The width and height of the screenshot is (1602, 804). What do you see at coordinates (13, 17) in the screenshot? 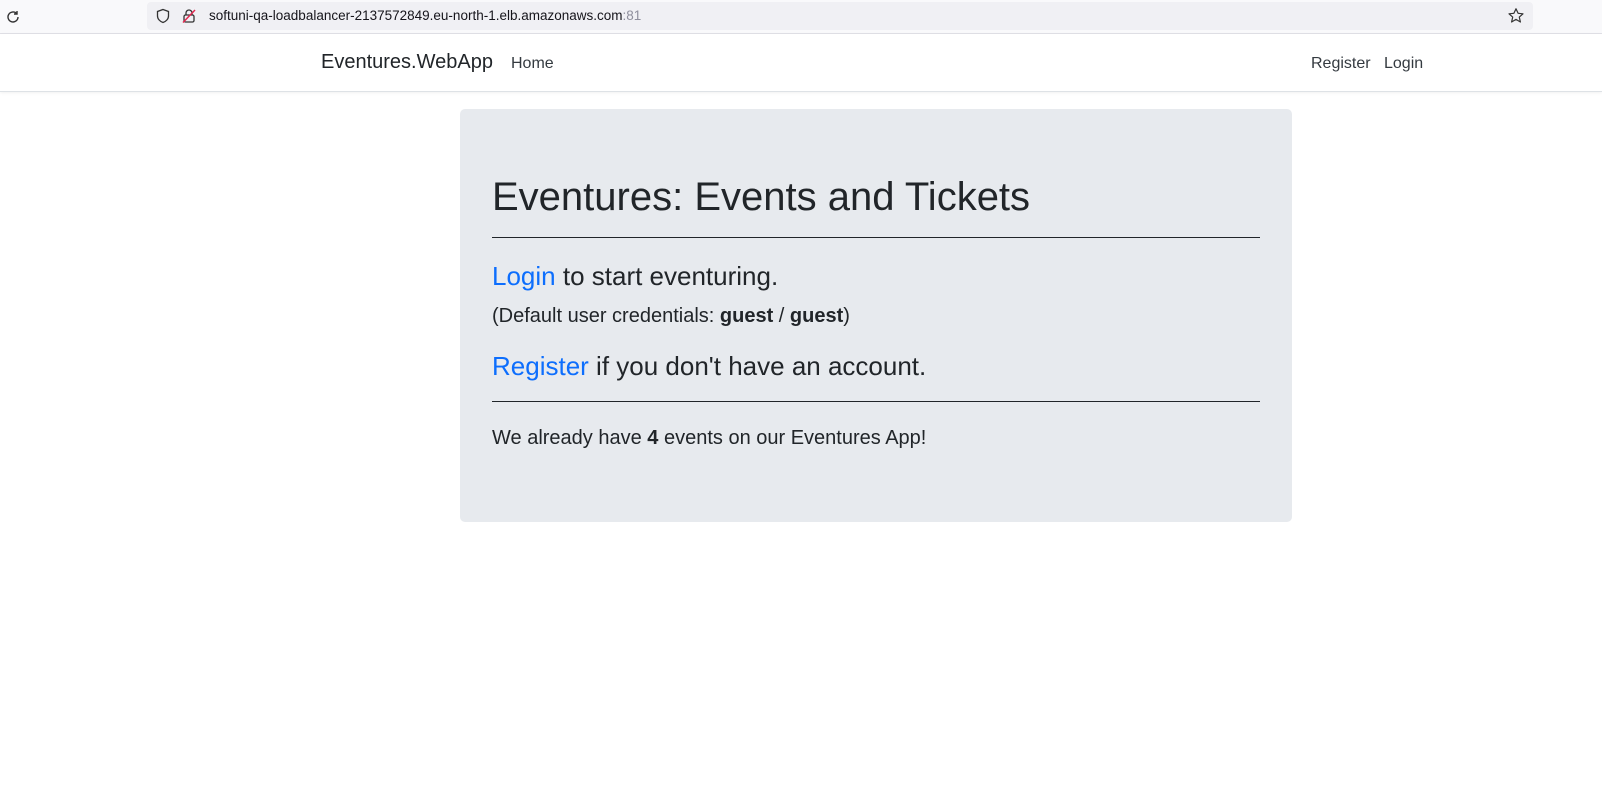
I see `reload-icon` at bounding box center [13, 17].